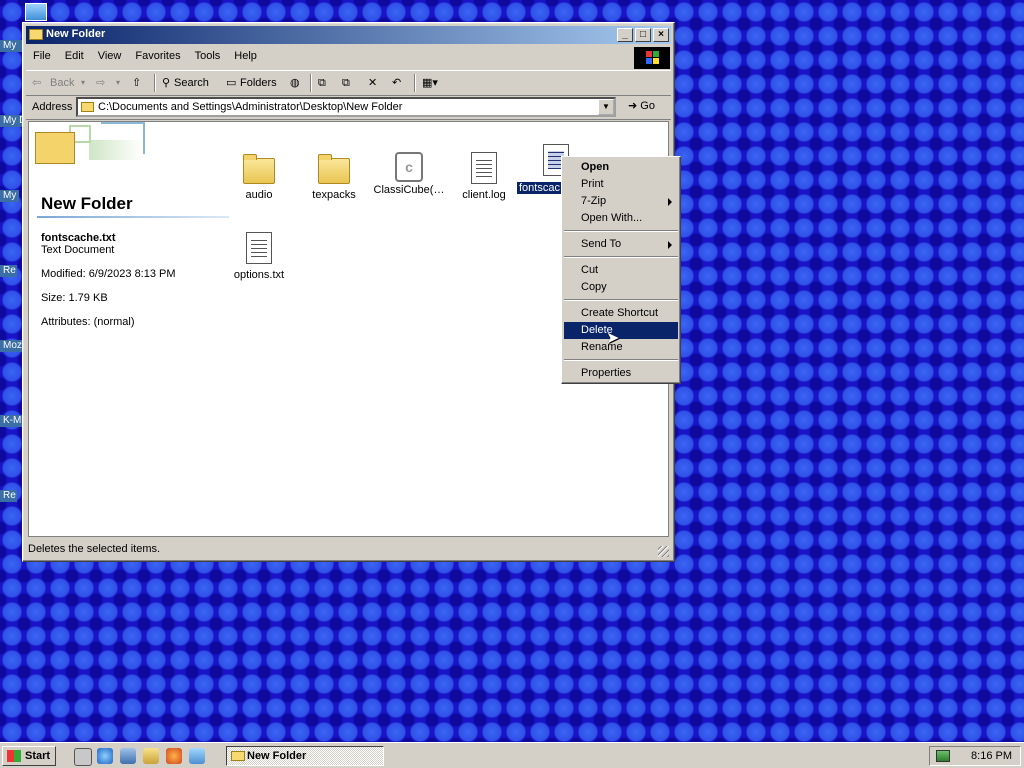  I want to click on forward-button: ⇨, so click(100, 83).